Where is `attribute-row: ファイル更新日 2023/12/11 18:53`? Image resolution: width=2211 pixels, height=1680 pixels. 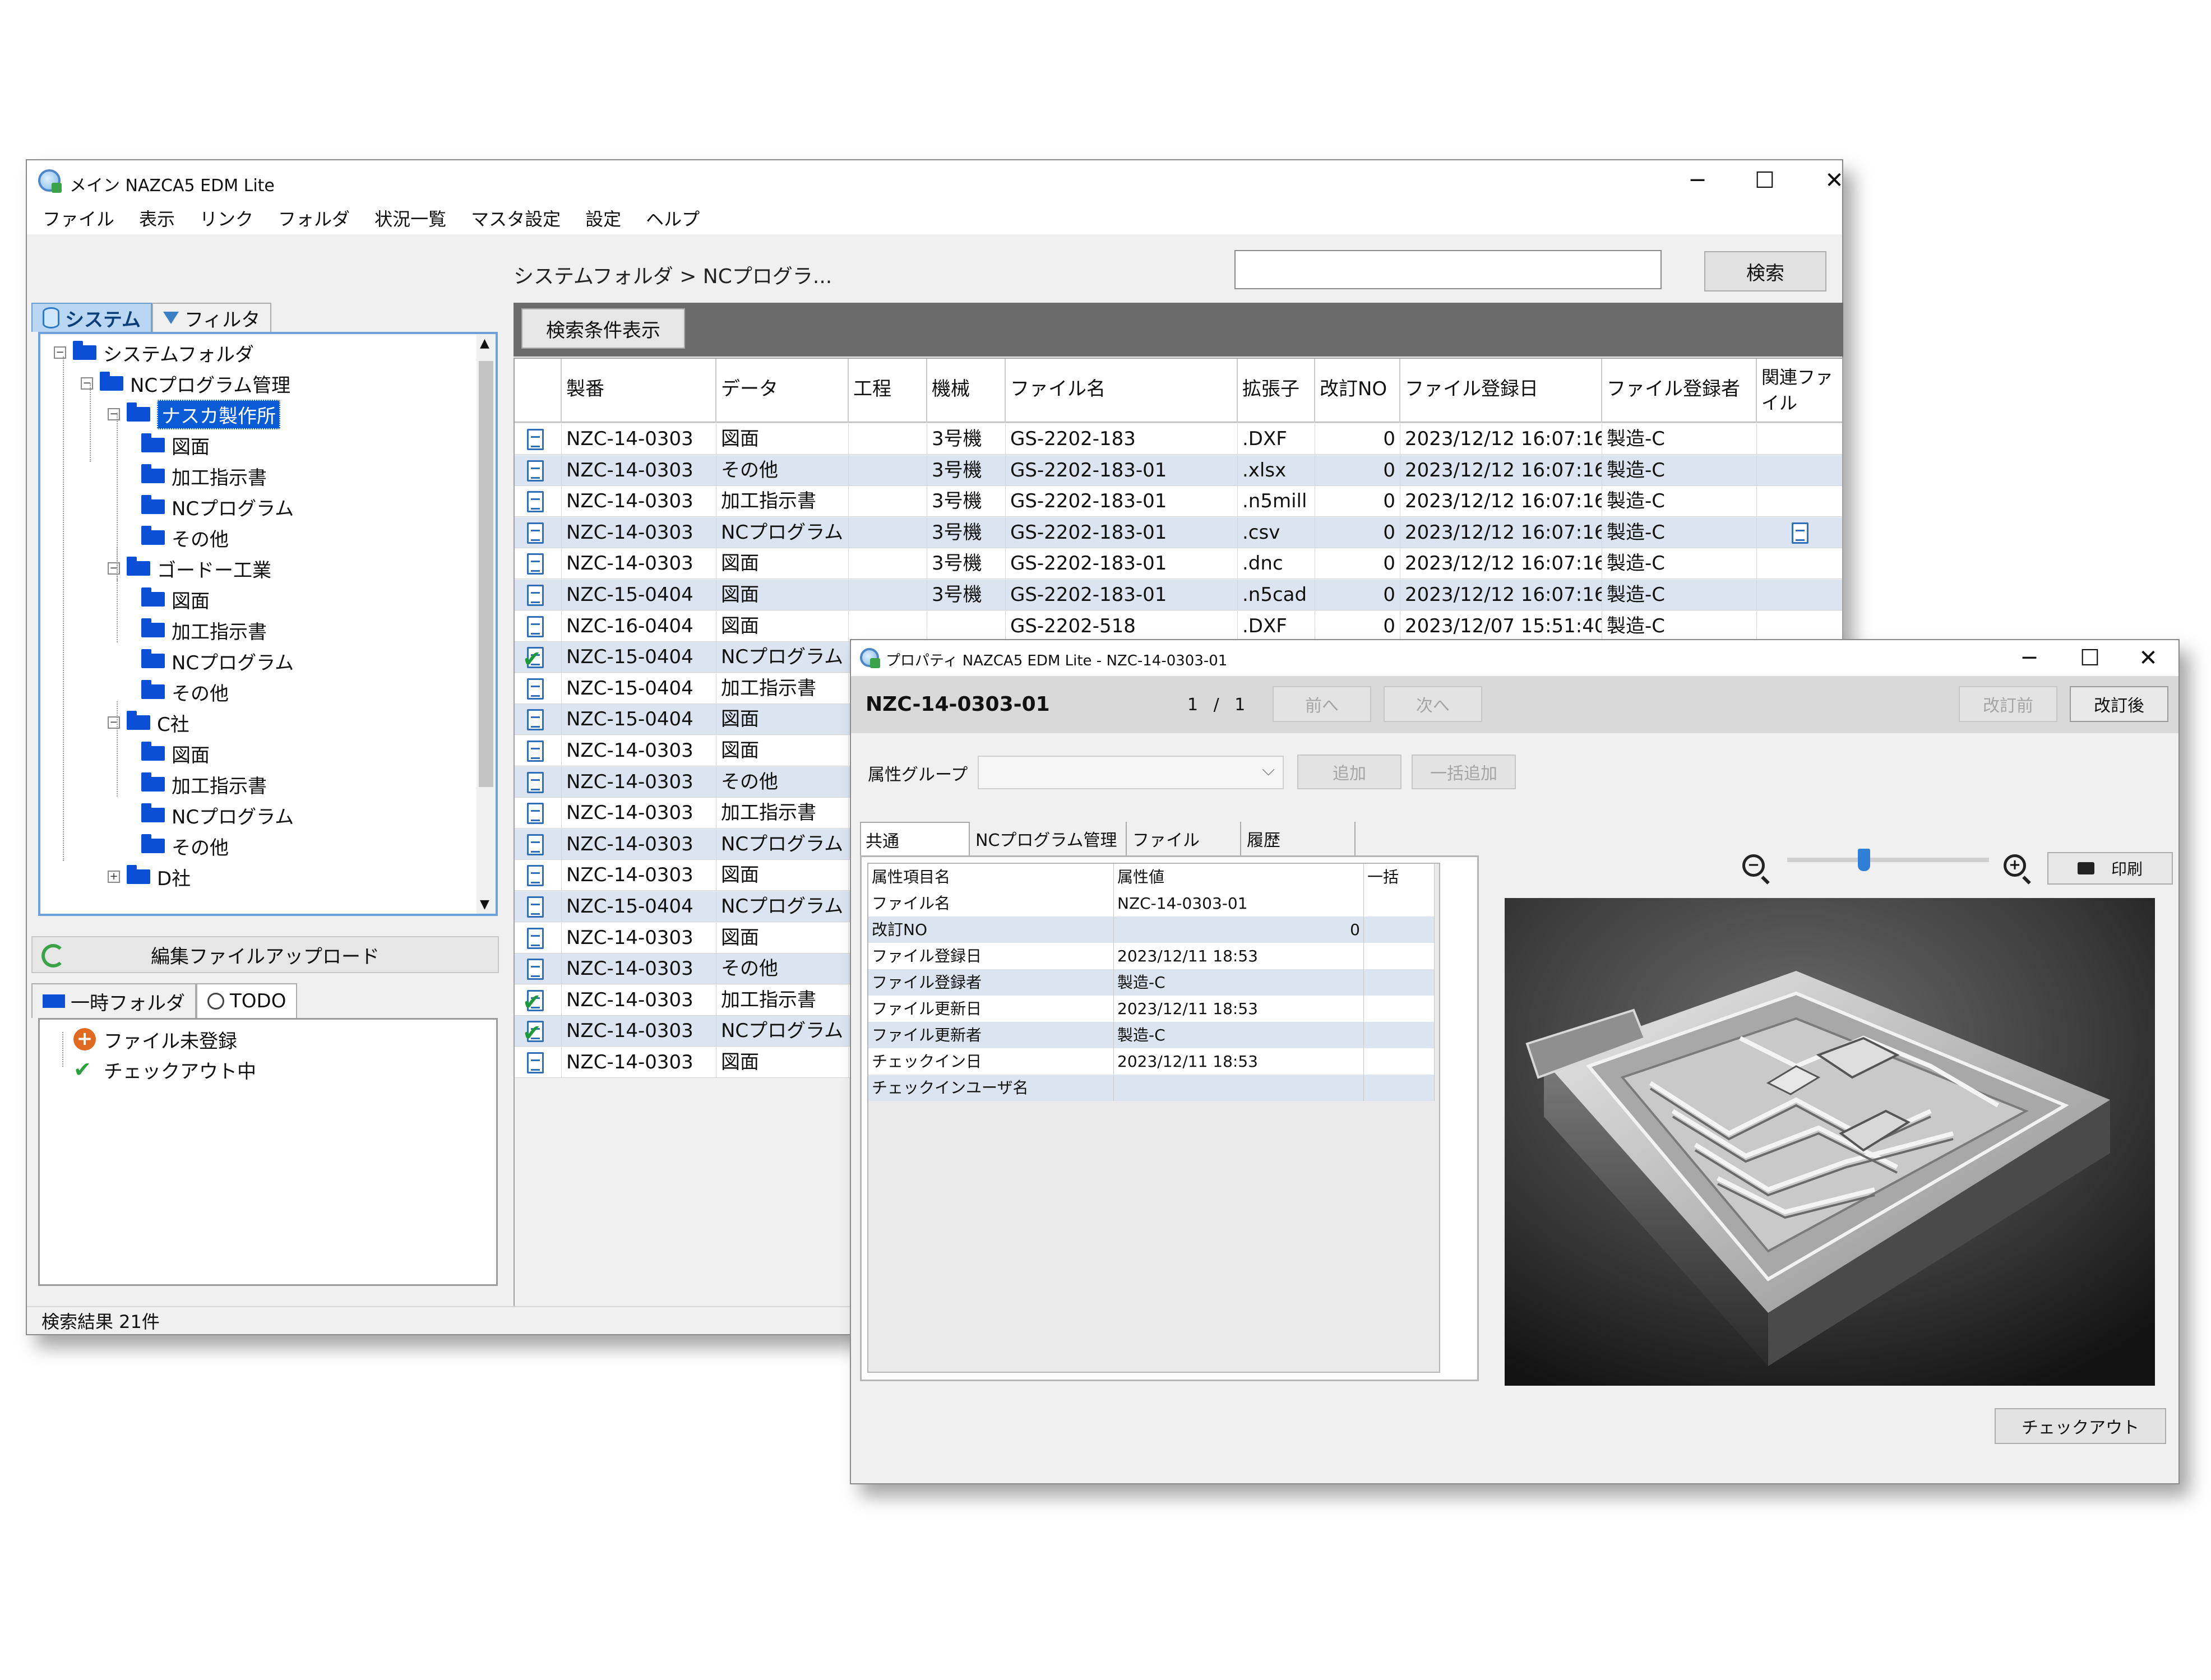
attribute-row: ファイル更新日 2023/12/11 18:53 is located at coordinates (1152, 1009).